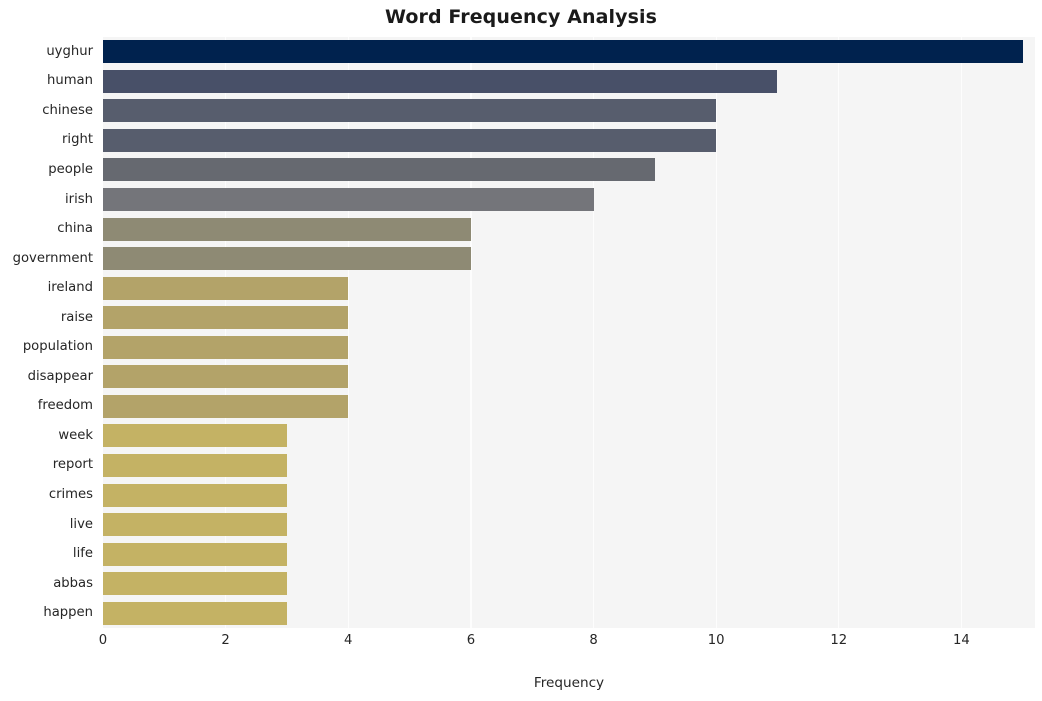 Image resolution: width=1042 pixels, height=701 pixels. What do you see at coordinates (103, 640) in the screenshot?
I see `x-axis-tick-0: 0` at bounding box center [103, 640].